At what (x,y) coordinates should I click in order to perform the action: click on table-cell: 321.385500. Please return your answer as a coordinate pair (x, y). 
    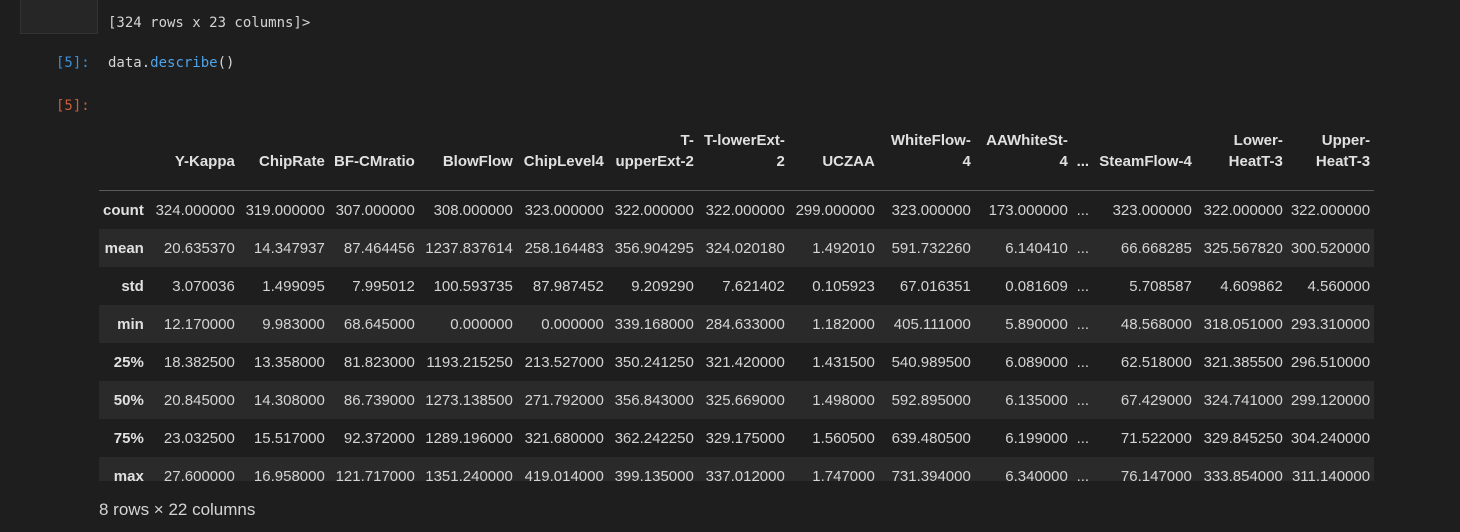
    Looking at the image, I should click on (1243, 362).